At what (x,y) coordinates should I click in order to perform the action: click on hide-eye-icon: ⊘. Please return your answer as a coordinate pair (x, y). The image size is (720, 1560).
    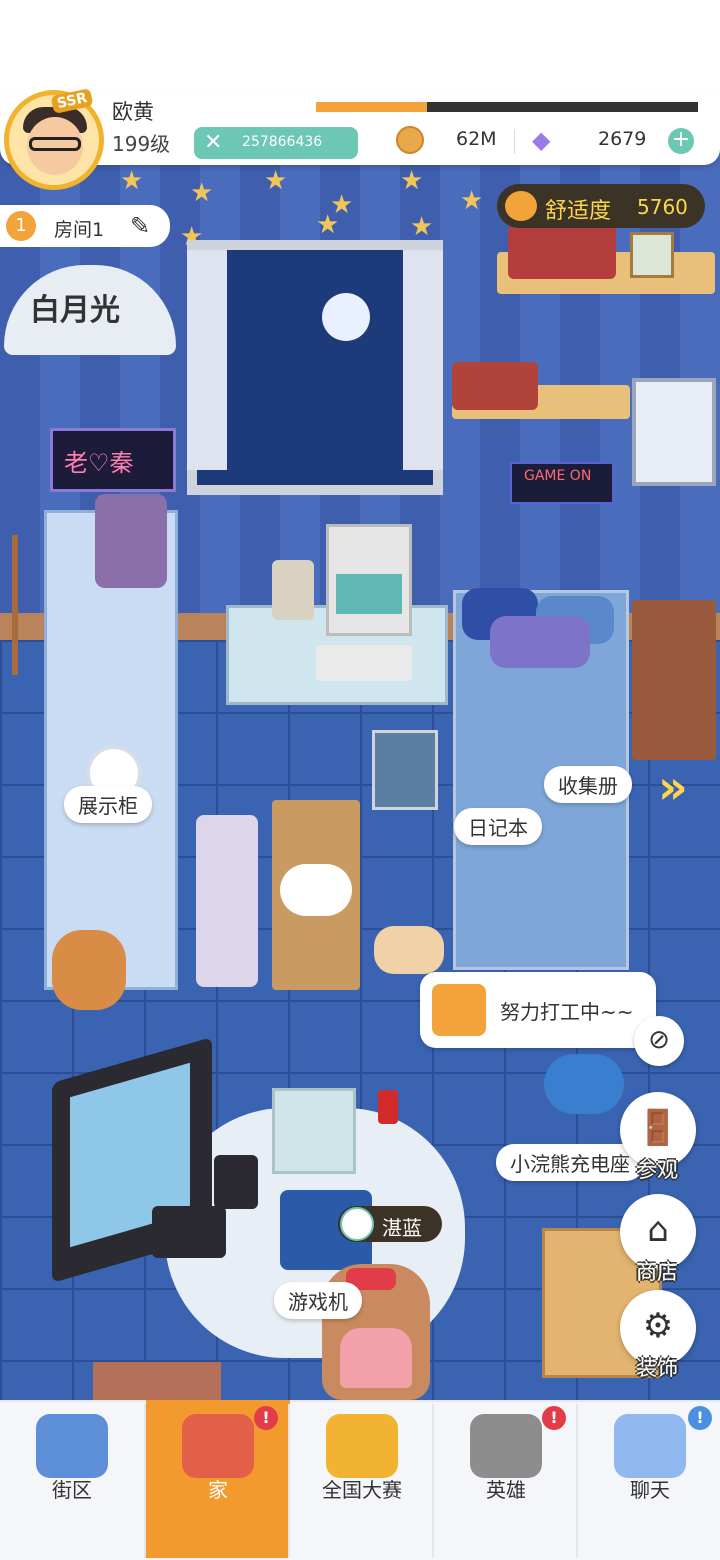
    Looking at the image, I should click on (659, 1041).